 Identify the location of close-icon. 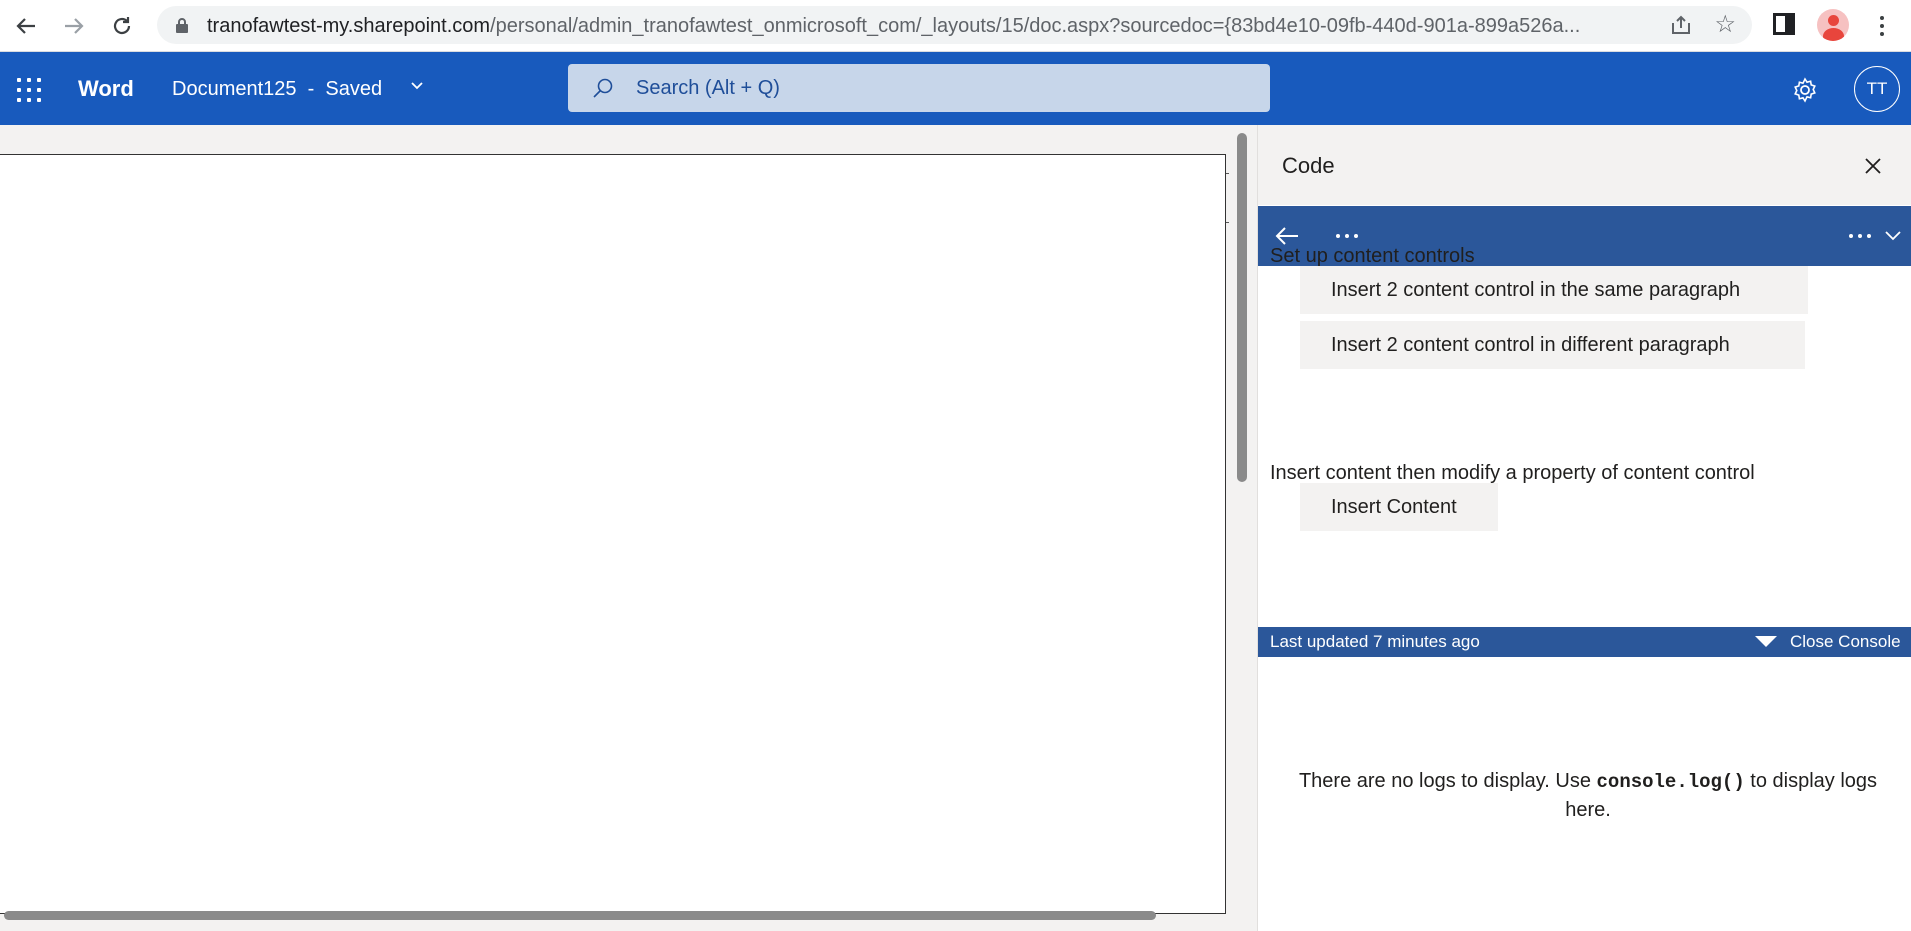
(1873, 166).